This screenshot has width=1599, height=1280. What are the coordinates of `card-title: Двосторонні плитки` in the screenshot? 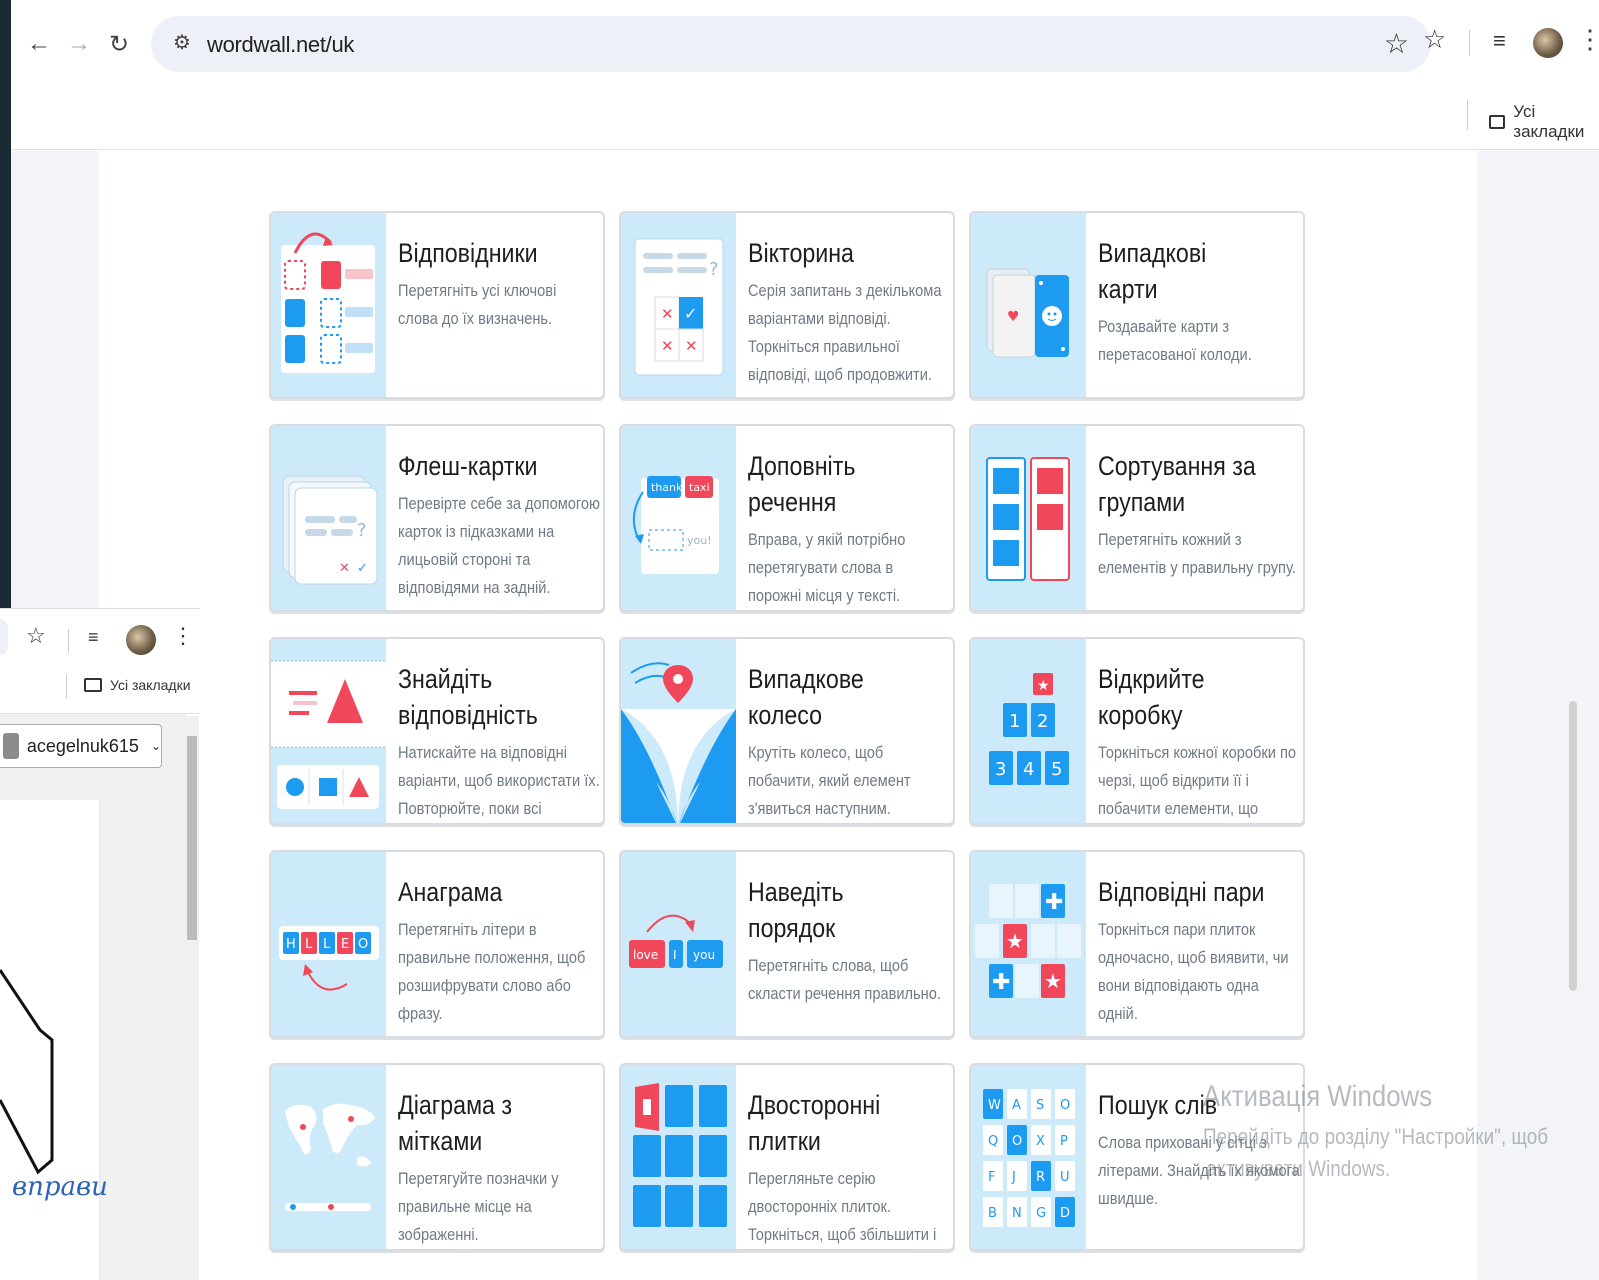 It's located at (814, 1123).